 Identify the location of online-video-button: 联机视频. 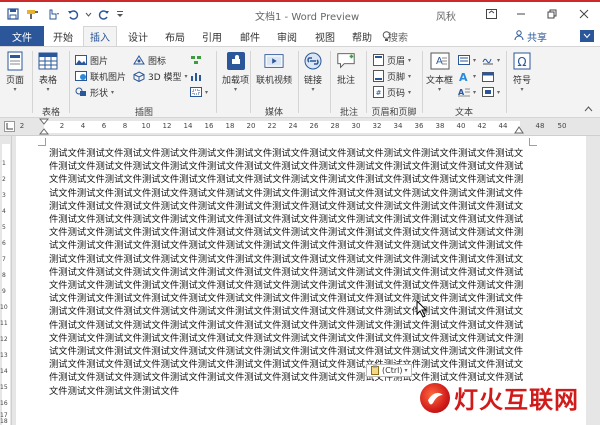
(274, 68).